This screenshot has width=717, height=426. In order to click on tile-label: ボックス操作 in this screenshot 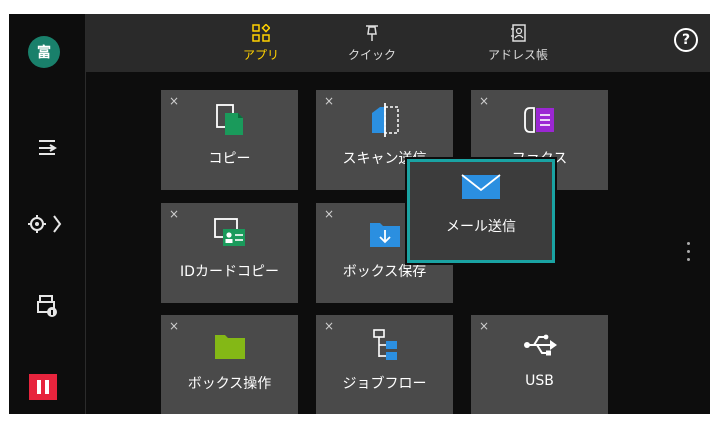, I will do `click(229, 384)`.